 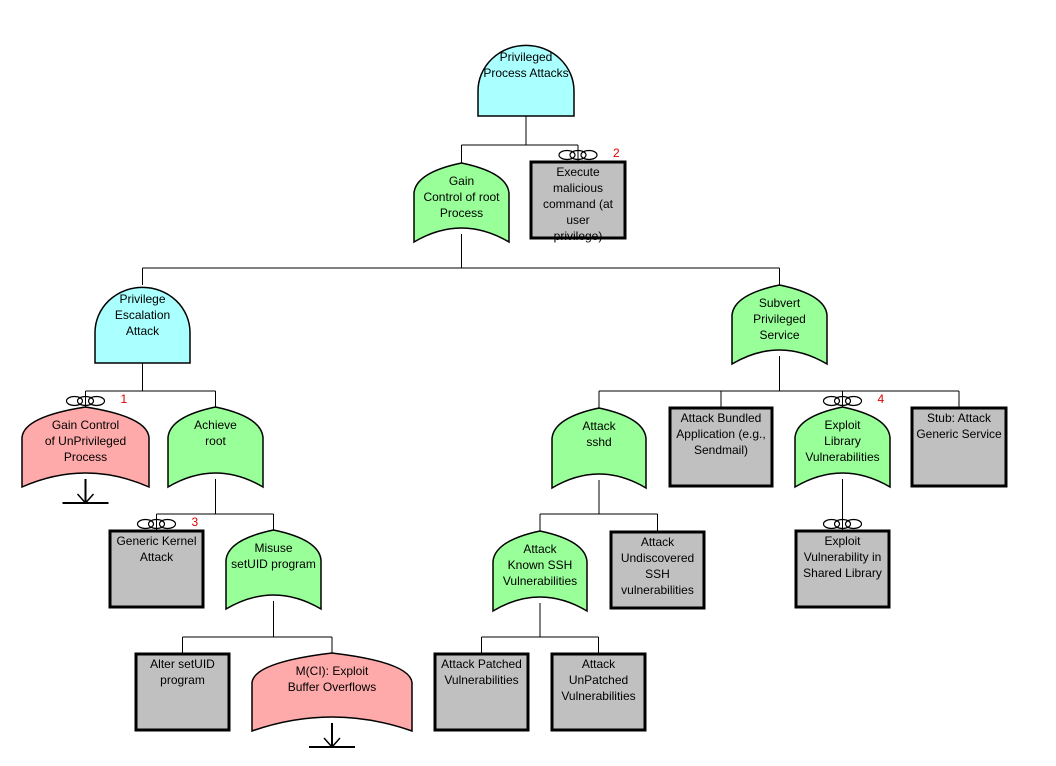 I want to click on edge-group-attack-sshd, so click(x=598, y=505).